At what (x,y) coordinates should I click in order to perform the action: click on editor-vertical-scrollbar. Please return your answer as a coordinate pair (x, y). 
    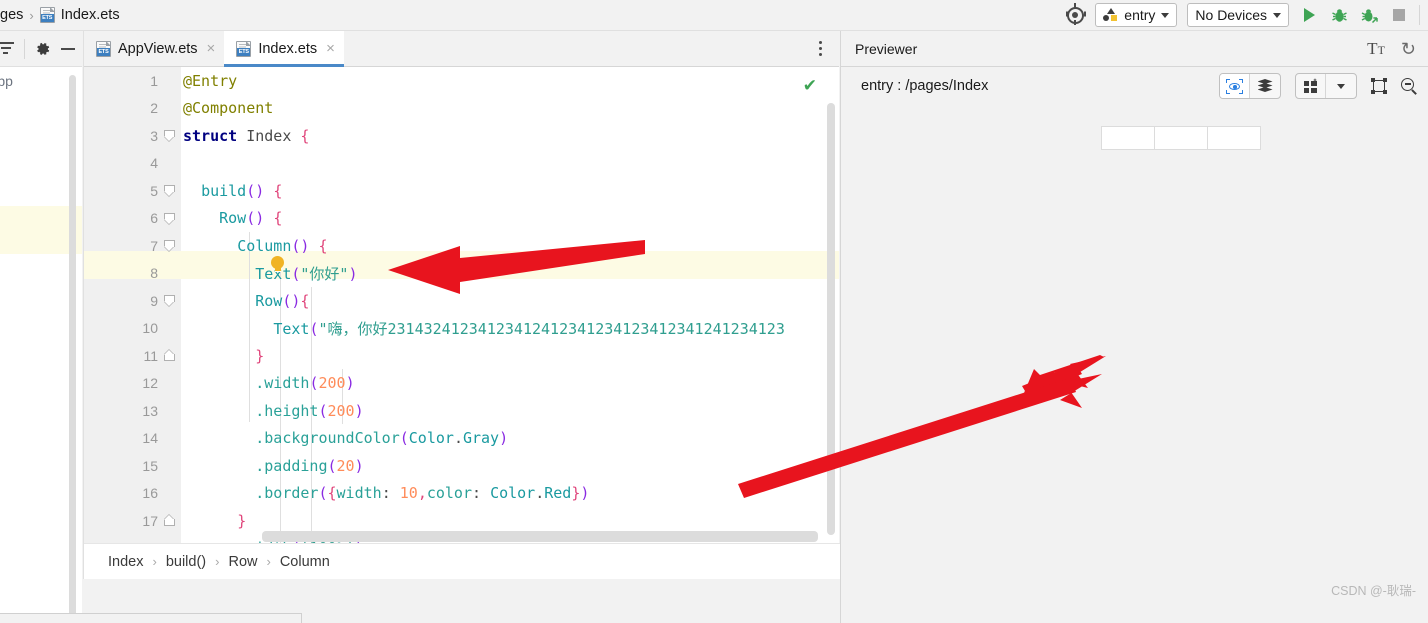
    Looking at the image, I should click on (831, 319).